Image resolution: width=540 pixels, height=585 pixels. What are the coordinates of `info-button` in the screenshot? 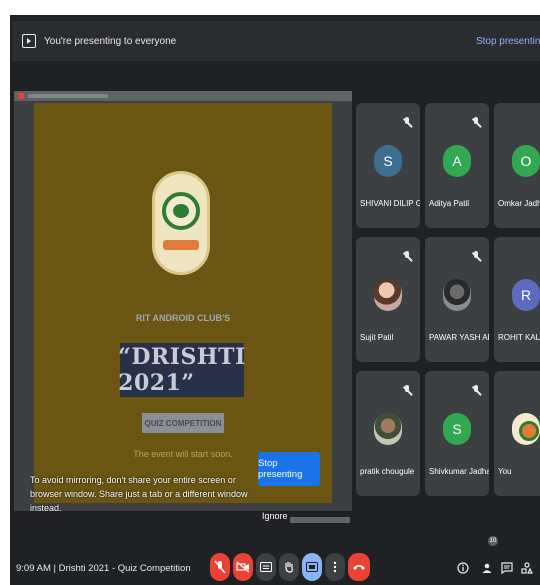 It's located at (463, 568).